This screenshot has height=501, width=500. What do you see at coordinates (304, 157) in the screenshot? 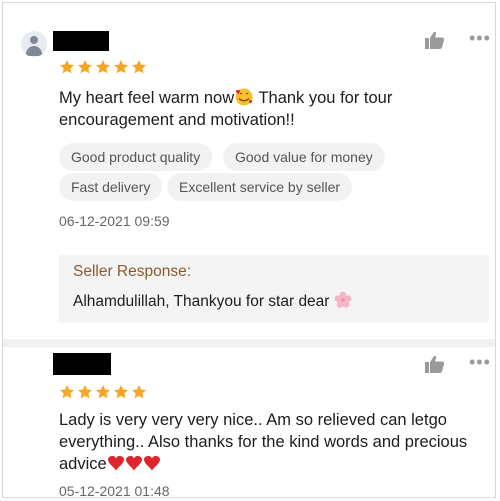
I see `tag-chip: Good value for money` at bounding box center [304, 157].